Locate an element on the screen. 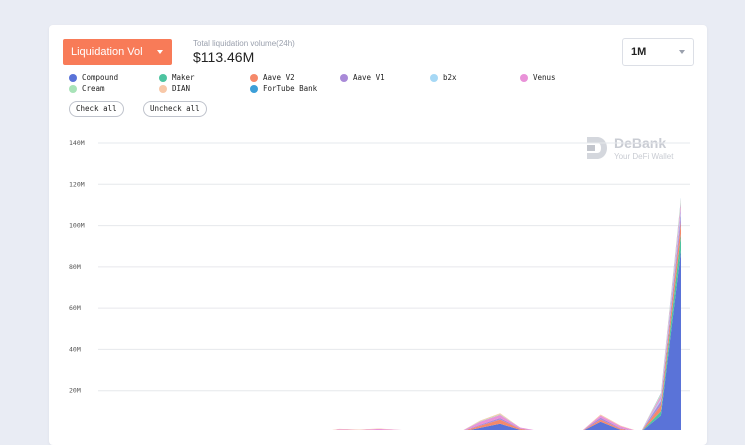  y-tick-label: 40M is located at coordinates (75, 349).